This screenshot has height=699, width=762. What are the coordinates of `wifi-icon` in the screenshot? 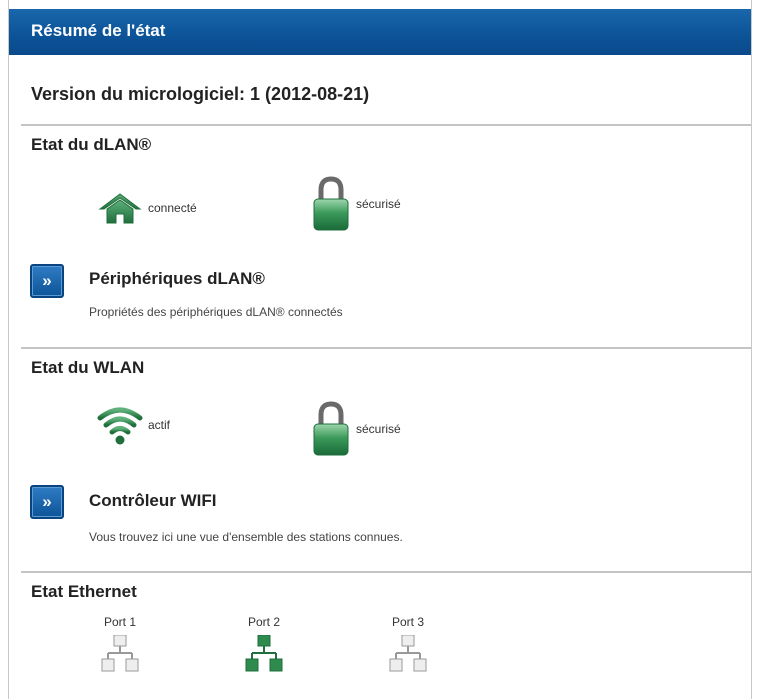 It's located at (120, 426).